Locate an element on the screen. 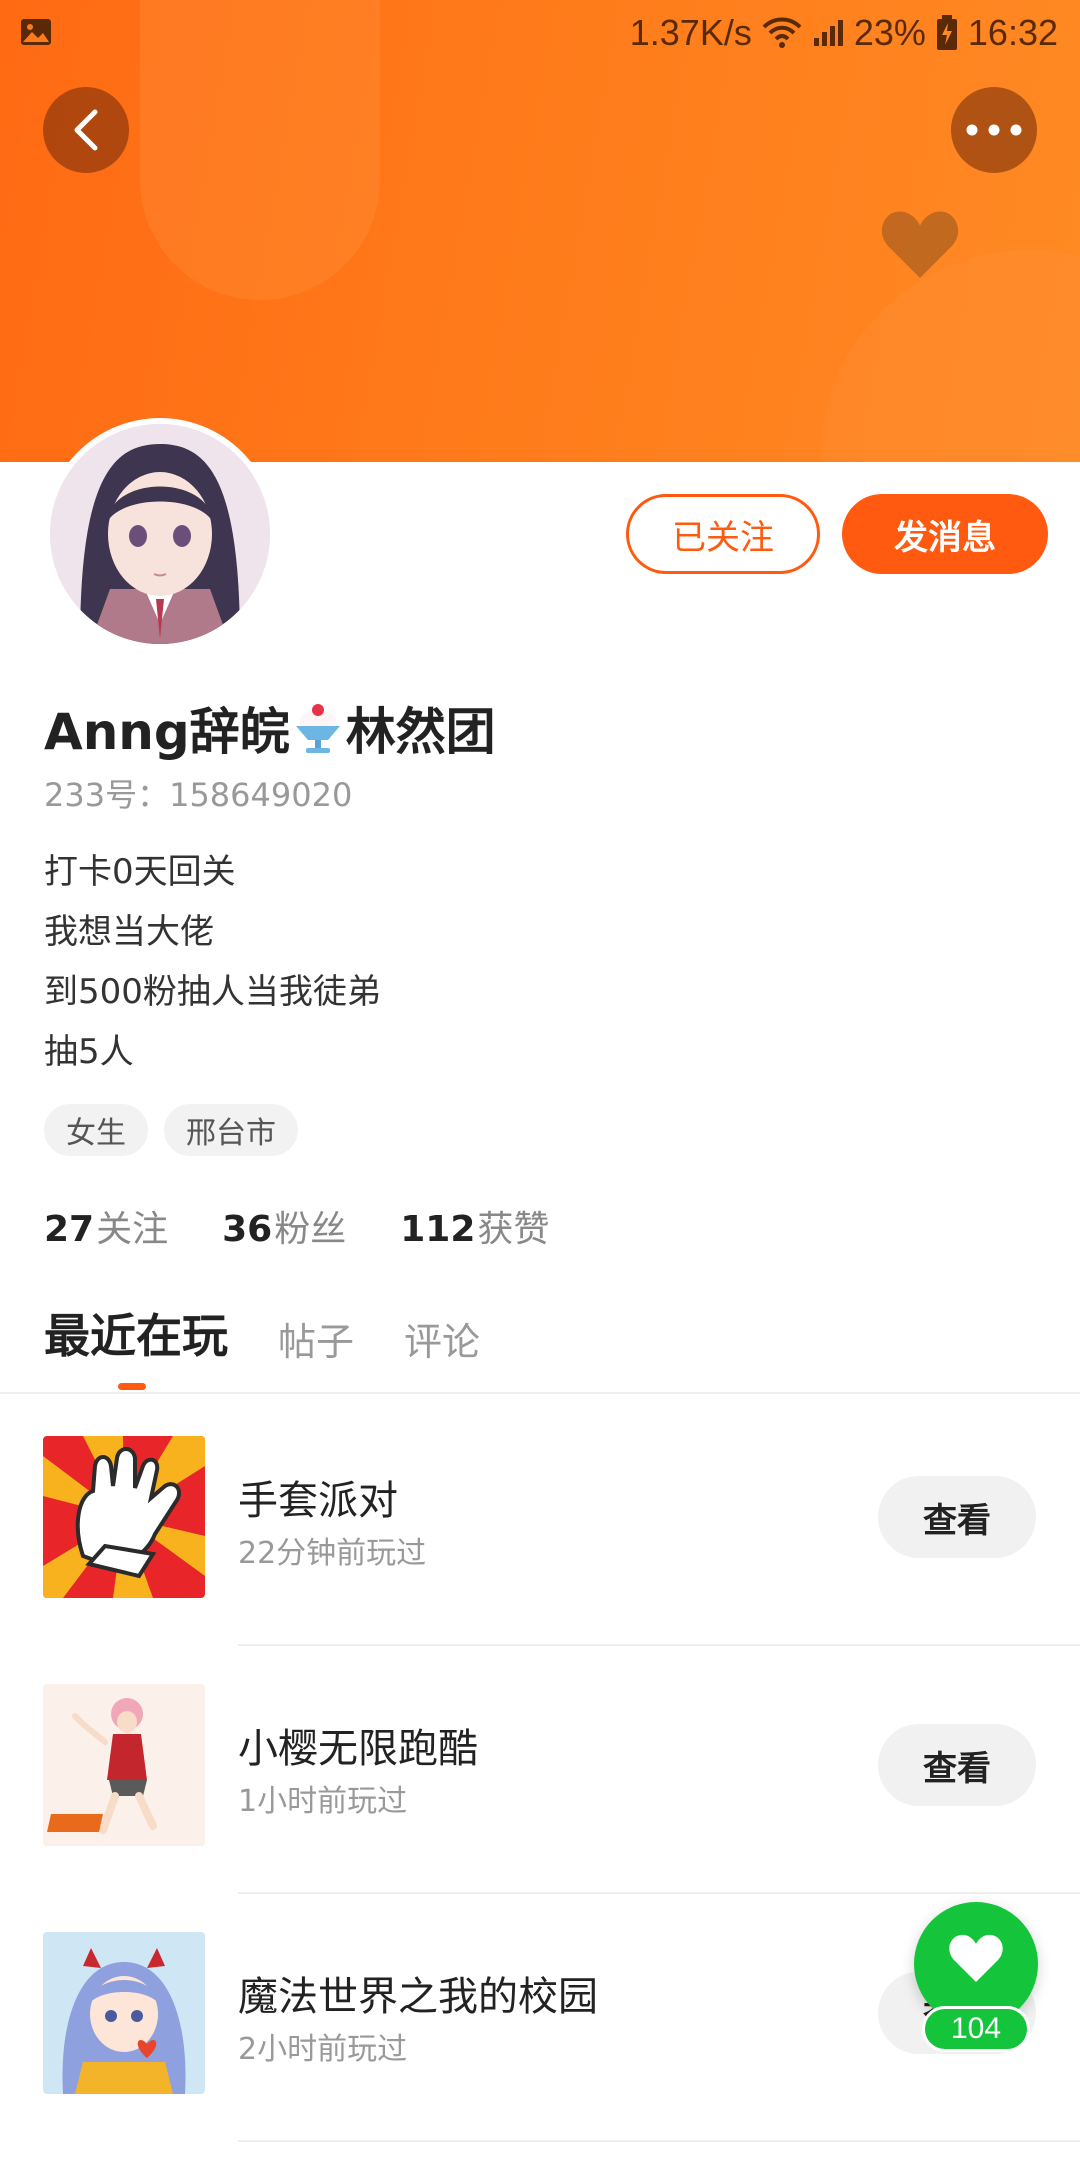  account-id: 233号：158649020 is located at coordinates (198, 795).